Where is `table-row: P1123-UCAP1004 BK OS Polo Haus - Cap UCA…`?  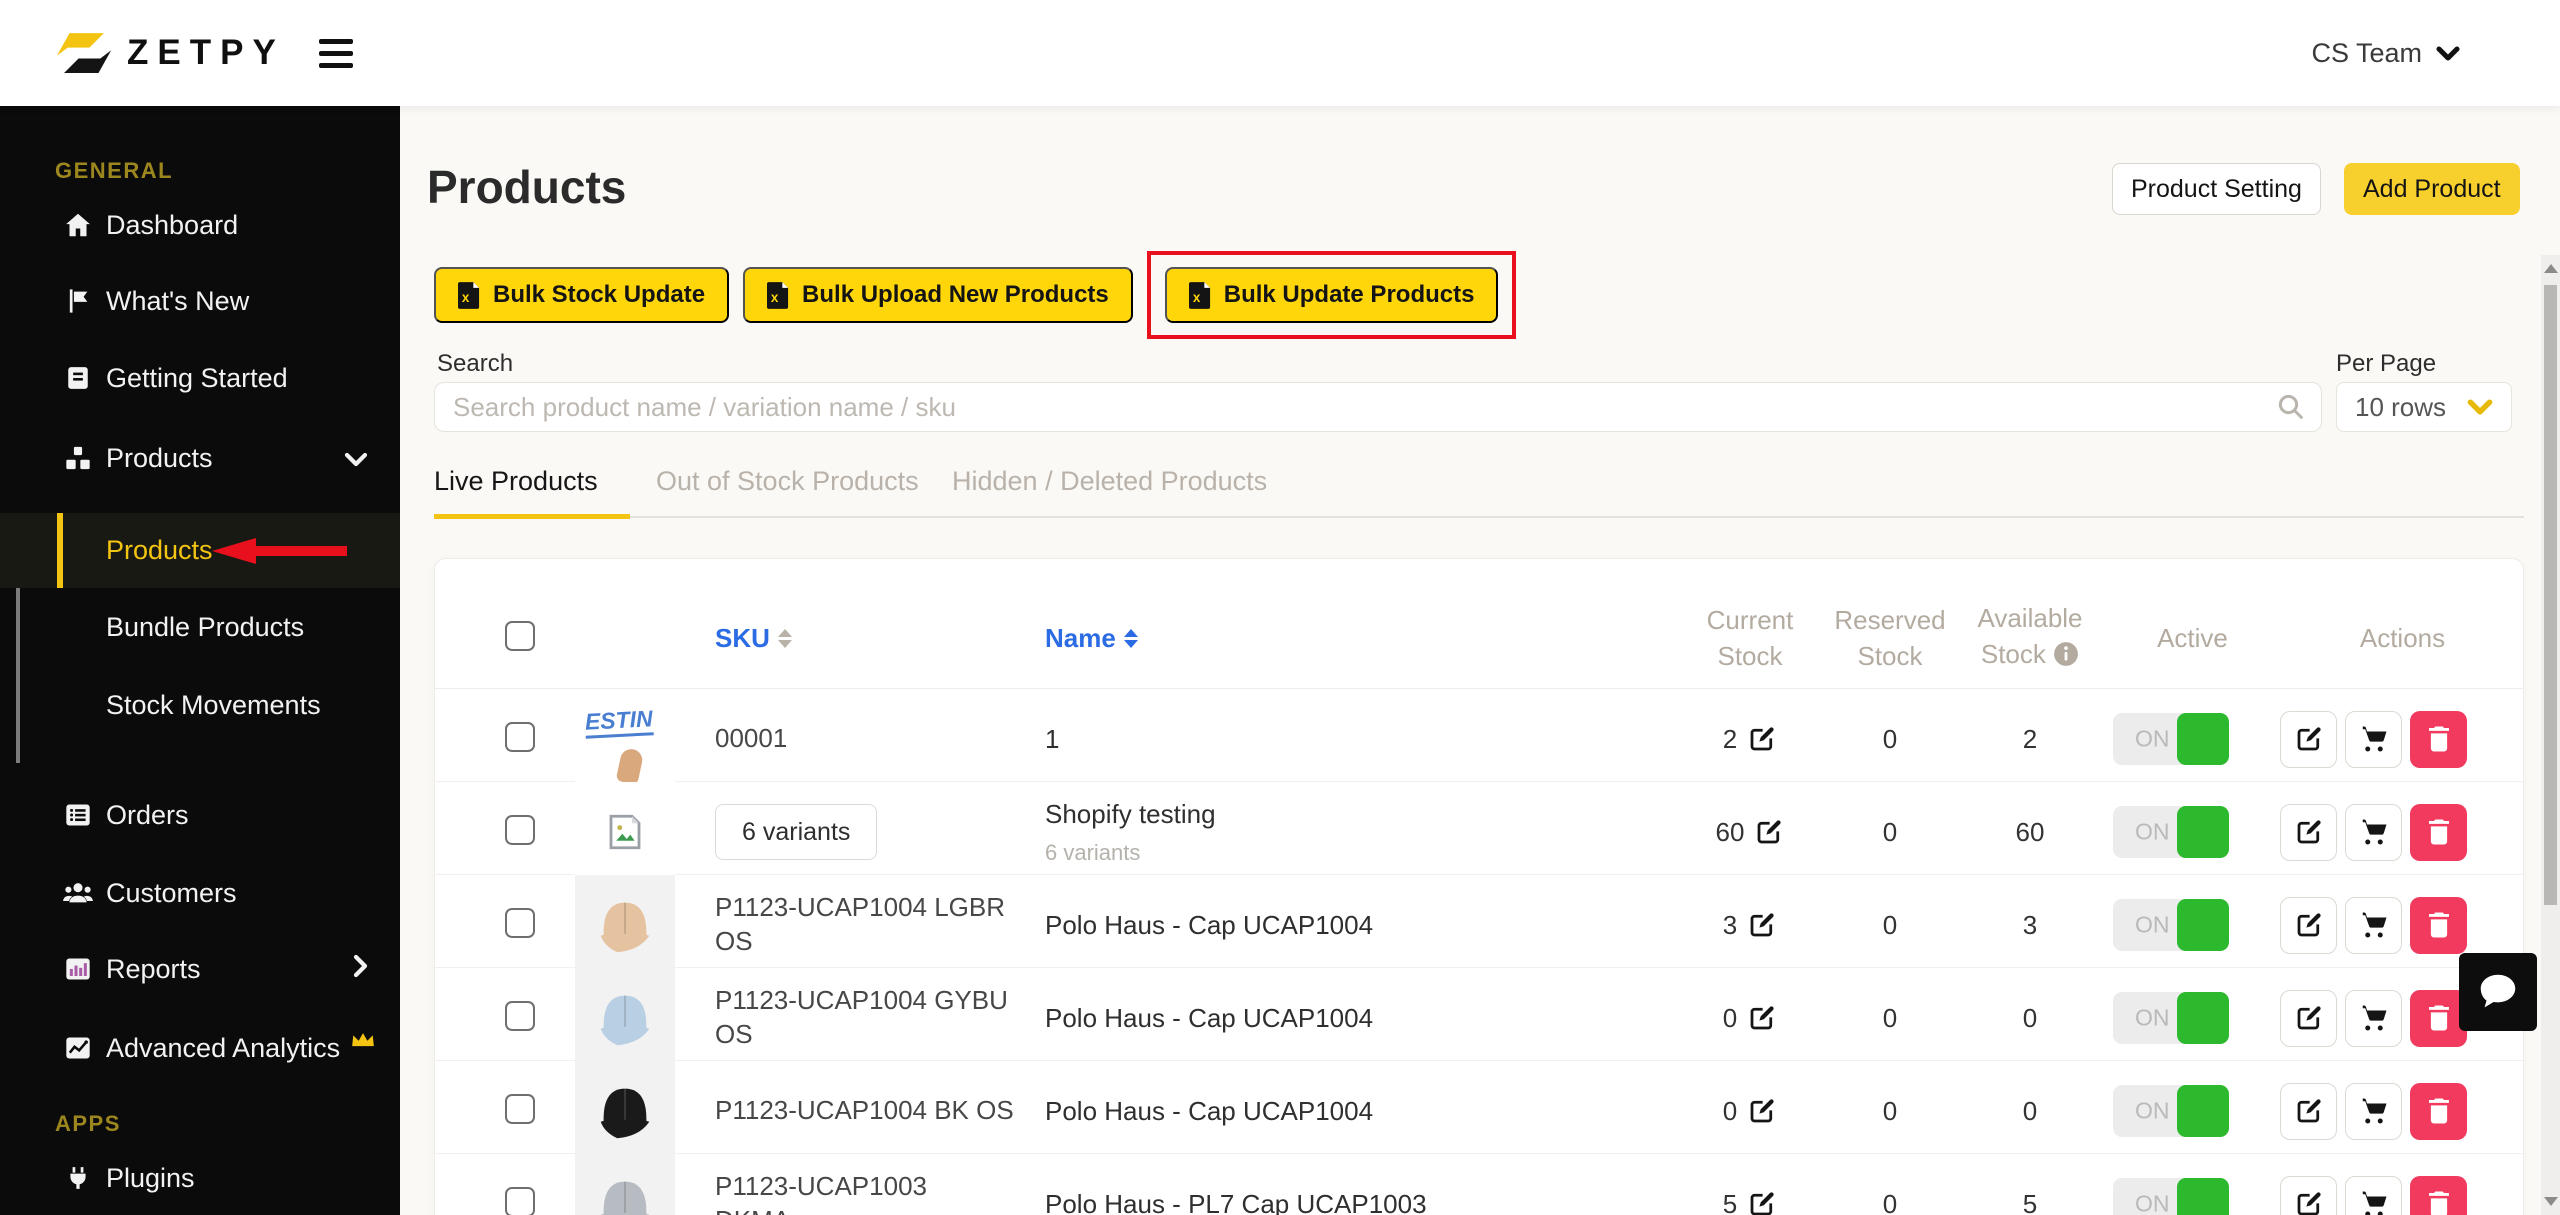 table-row: P1123-UCAP1004 BK OS Polo Haus - Cap UCA… is located at coordinates (1479, 1111).